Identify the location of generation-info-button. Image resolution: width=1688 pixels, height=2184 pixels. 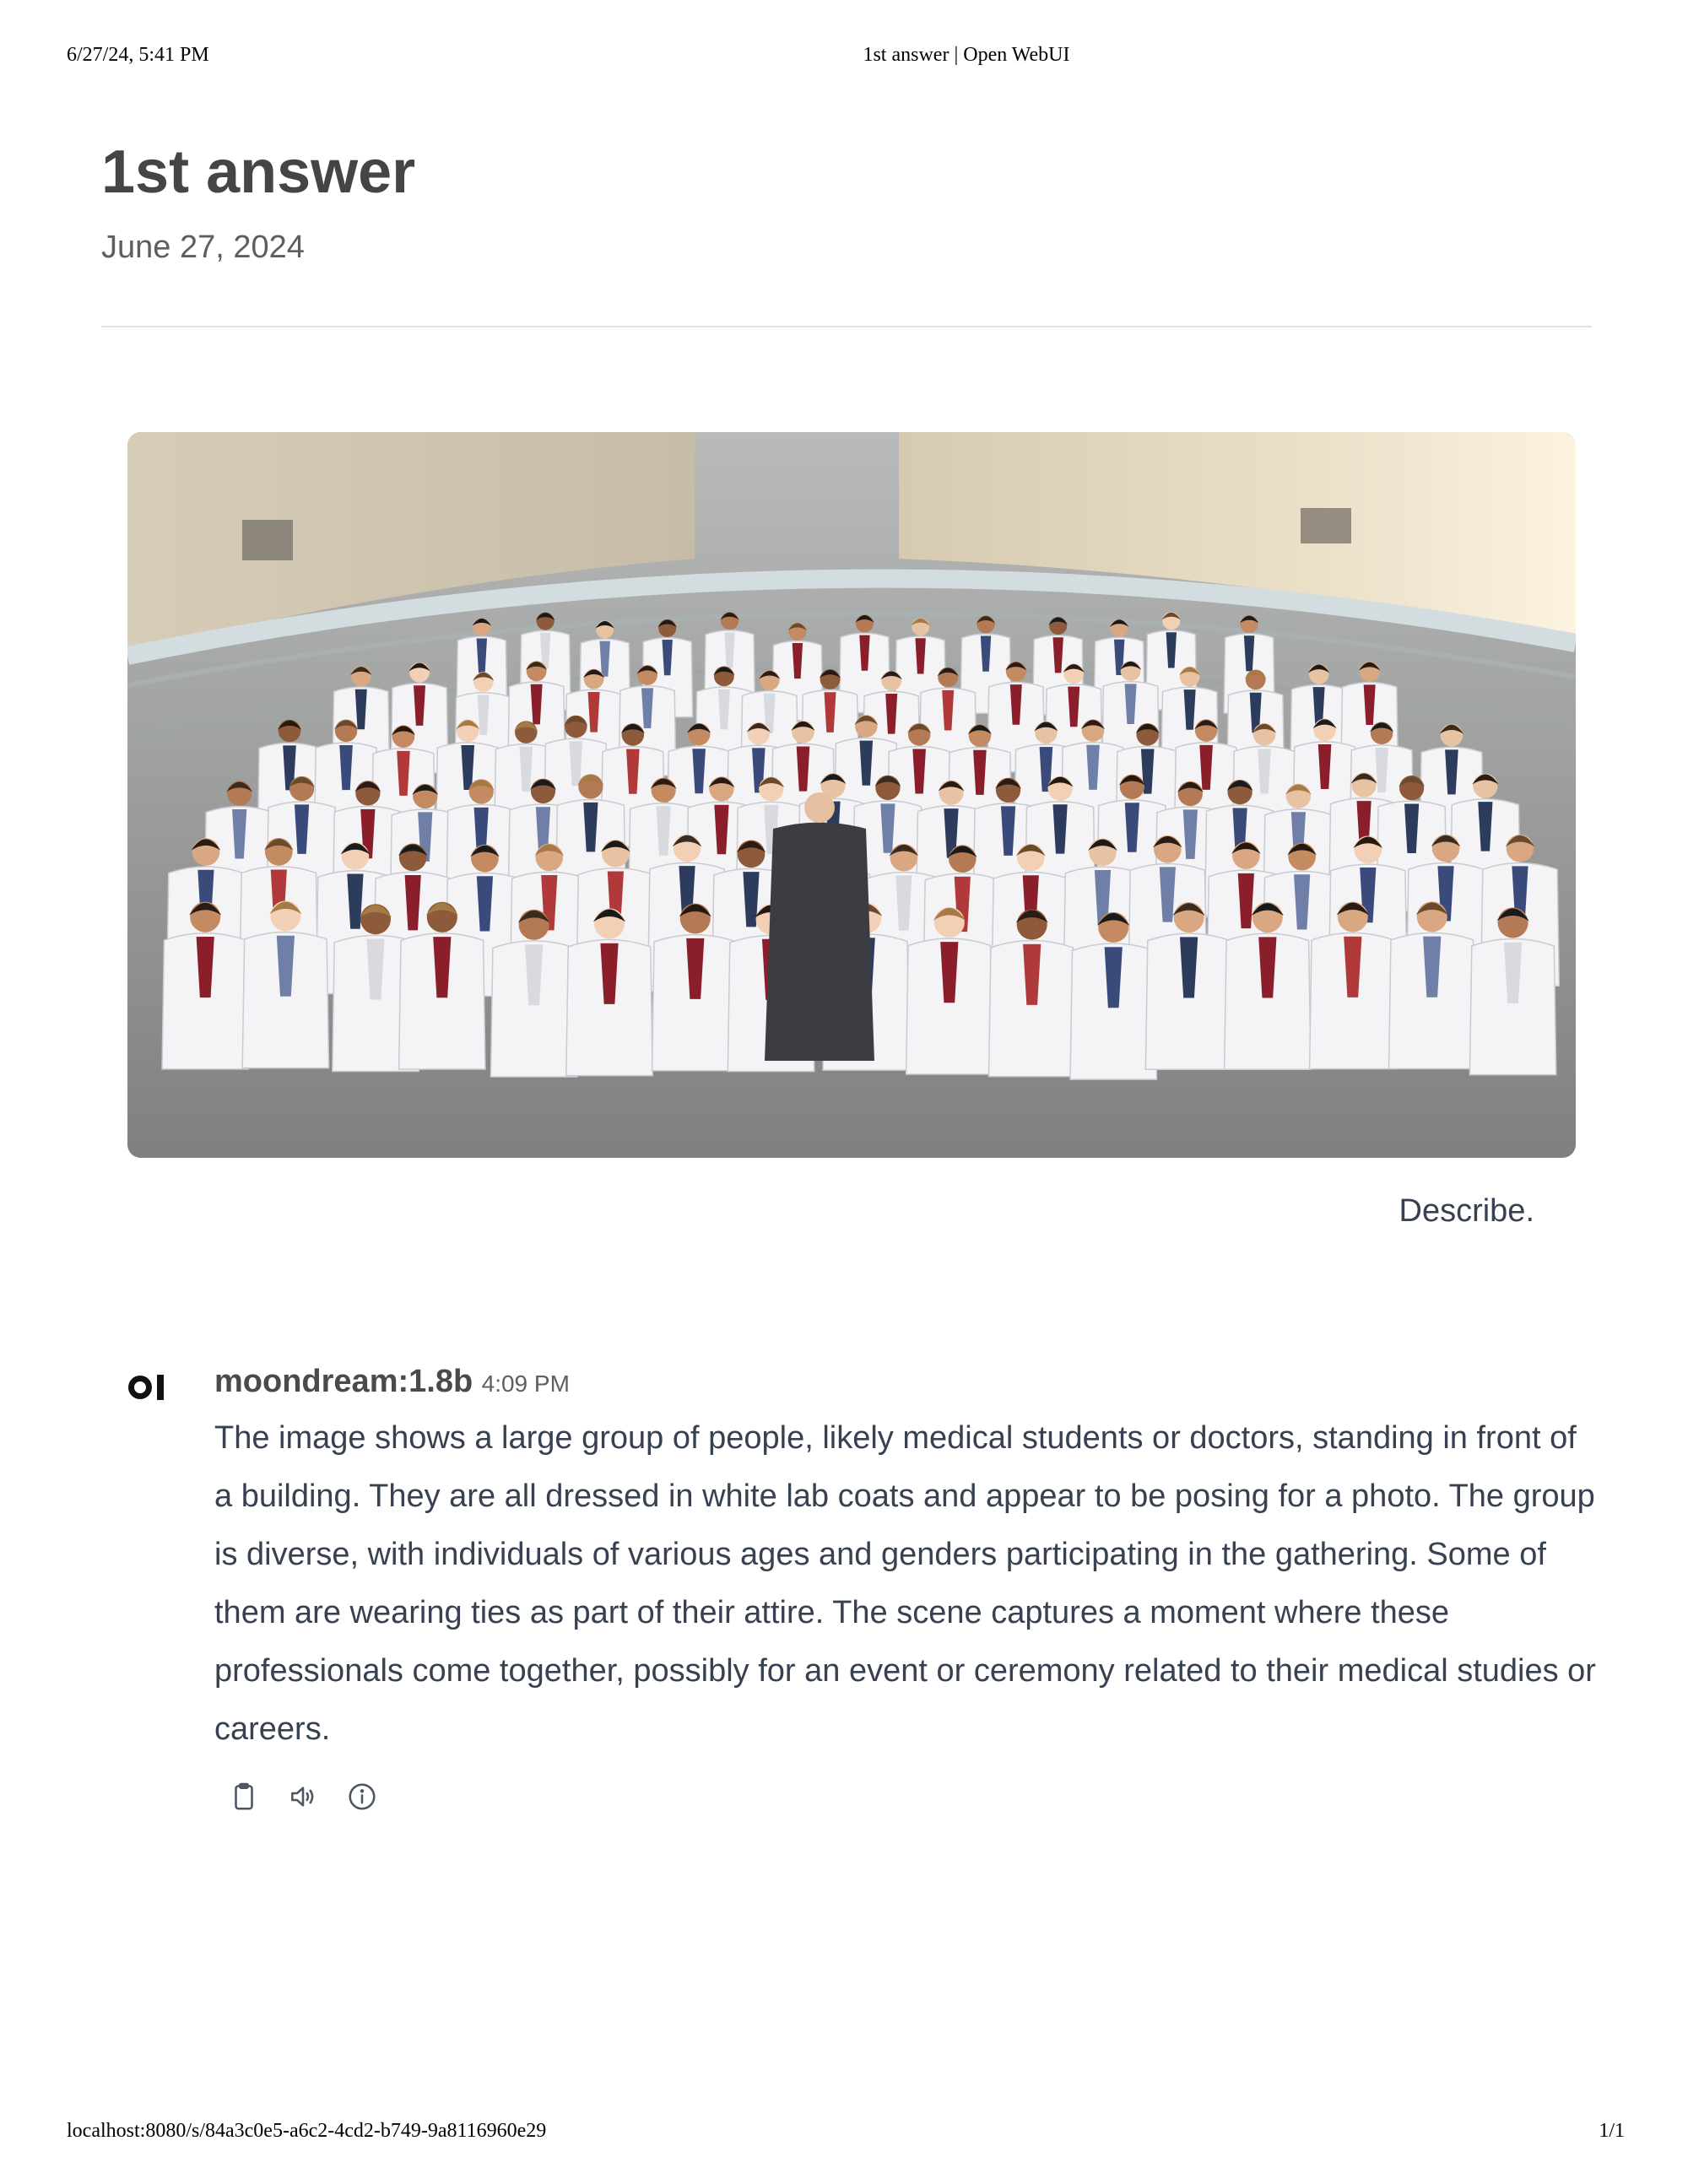
(362, 1796).